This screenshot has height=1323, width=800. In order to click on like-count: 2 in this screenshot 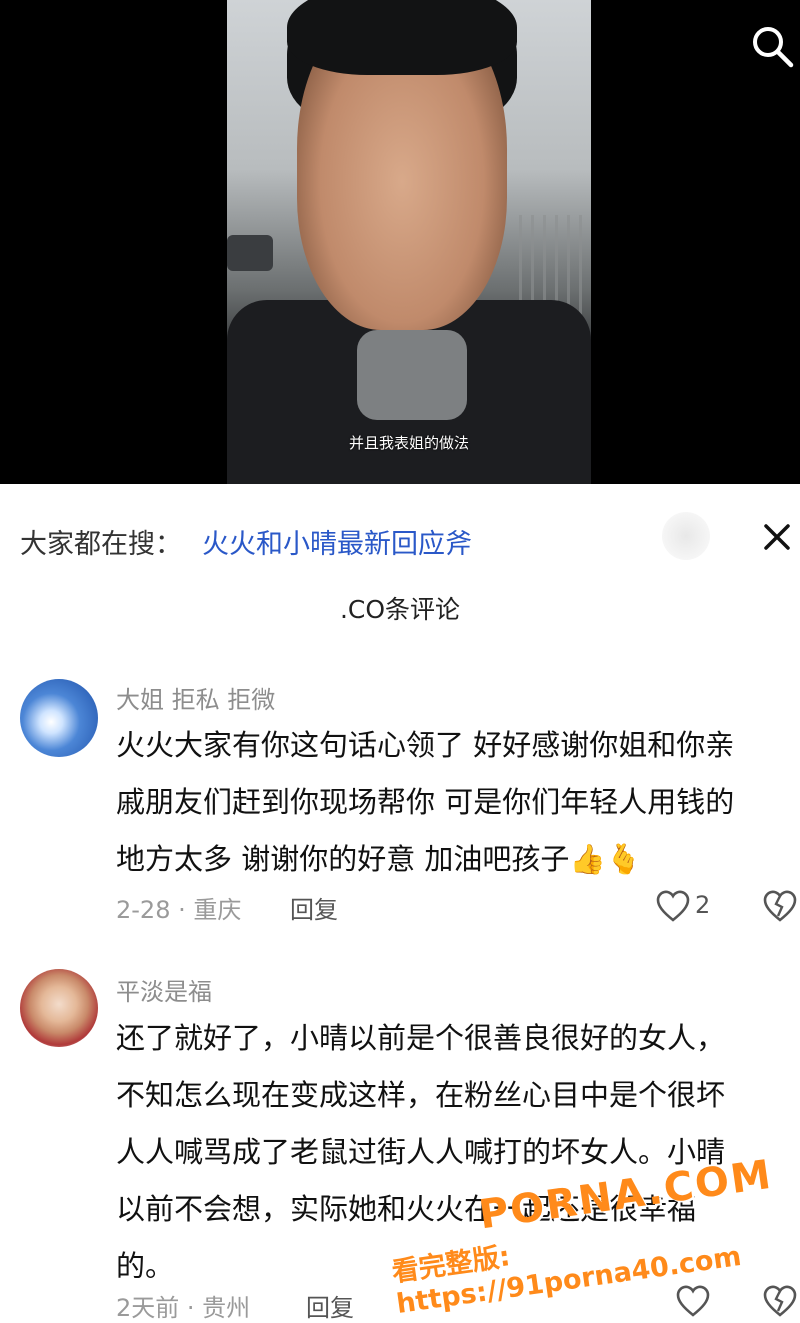, I will do `click(703, 905)`.